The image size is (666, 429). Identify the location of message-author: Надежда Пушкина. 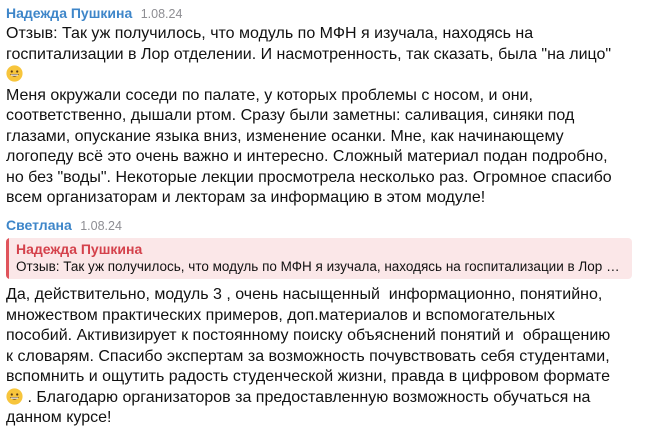
(69, 13).